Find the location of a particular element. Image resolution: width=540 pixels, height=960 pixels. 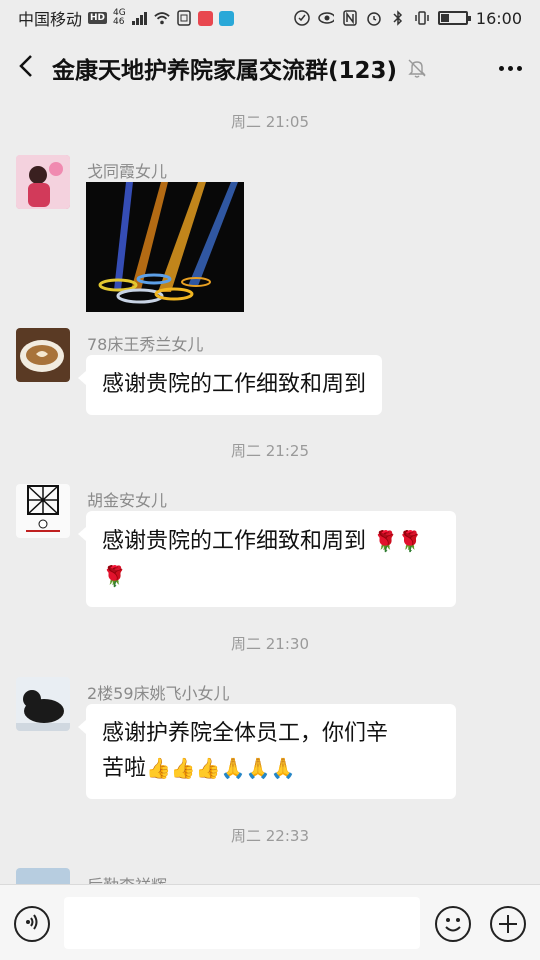

input-bar is located at coordinates (270, 922).